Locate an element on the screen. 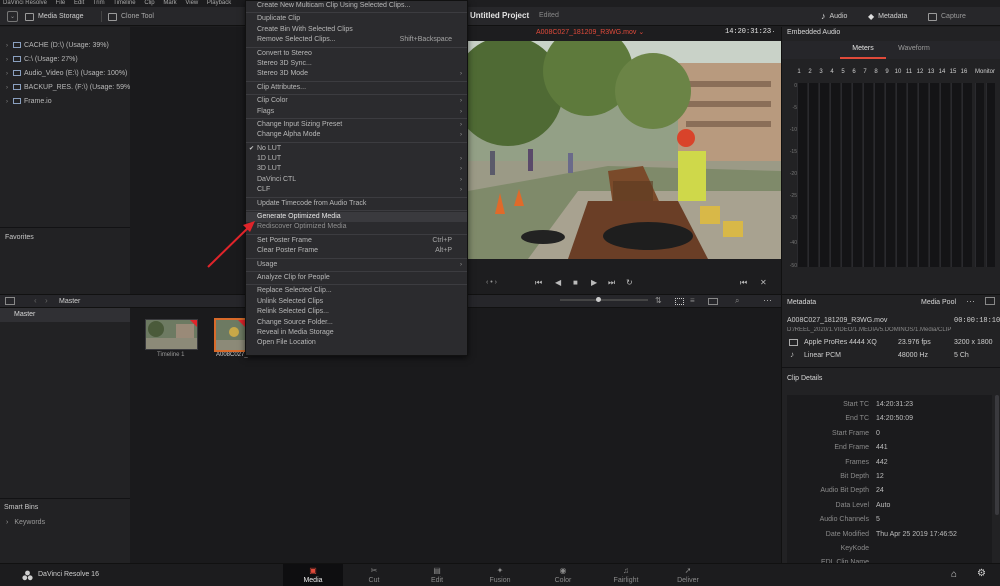 The image size is (1000, 586). page-tab-fairlight: ♫Fairlight is located at coordinates (626, 575).